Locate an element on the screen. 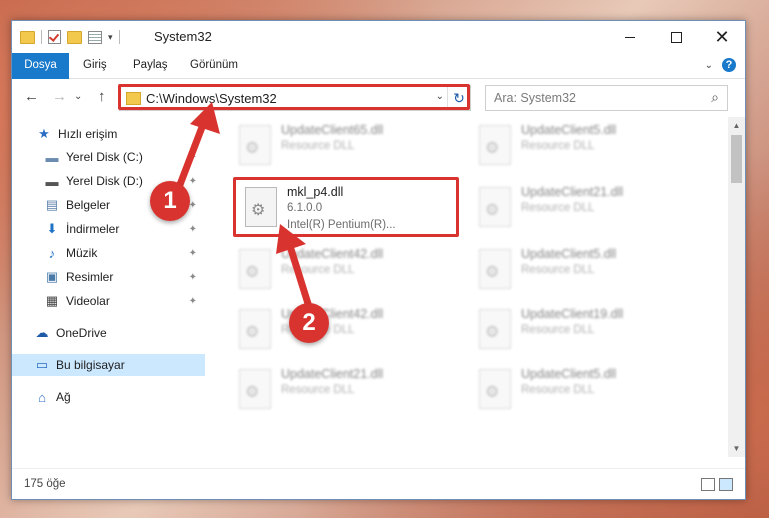  sidebar-item-label: Resimler is located at coordinates (90, 277).